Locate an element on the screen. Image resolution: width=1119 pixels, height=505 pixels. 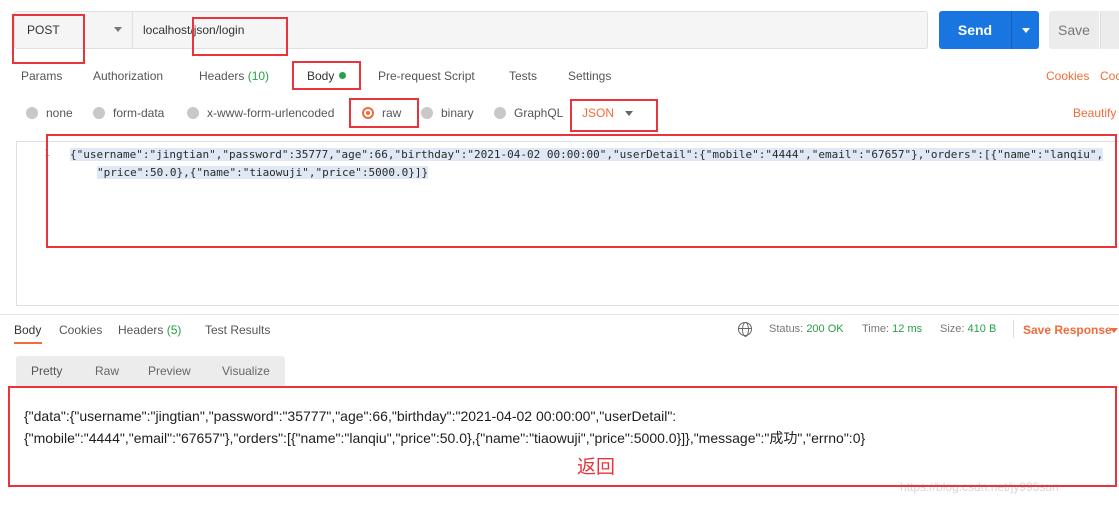
radio-raw-label: raw is located at coordinates (392, 113).